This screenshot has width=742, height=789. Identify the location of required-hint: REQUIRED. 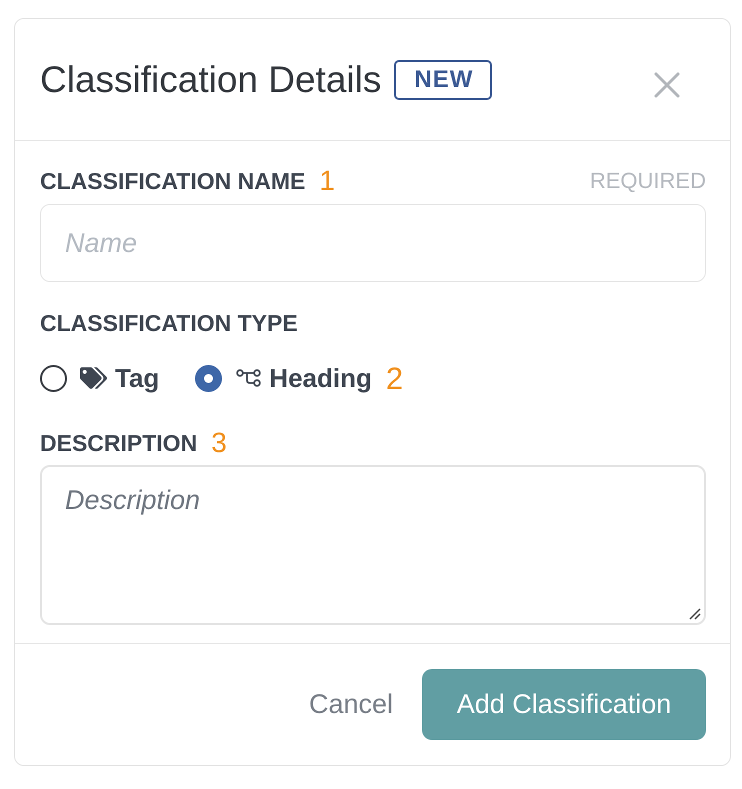
(648, 181).